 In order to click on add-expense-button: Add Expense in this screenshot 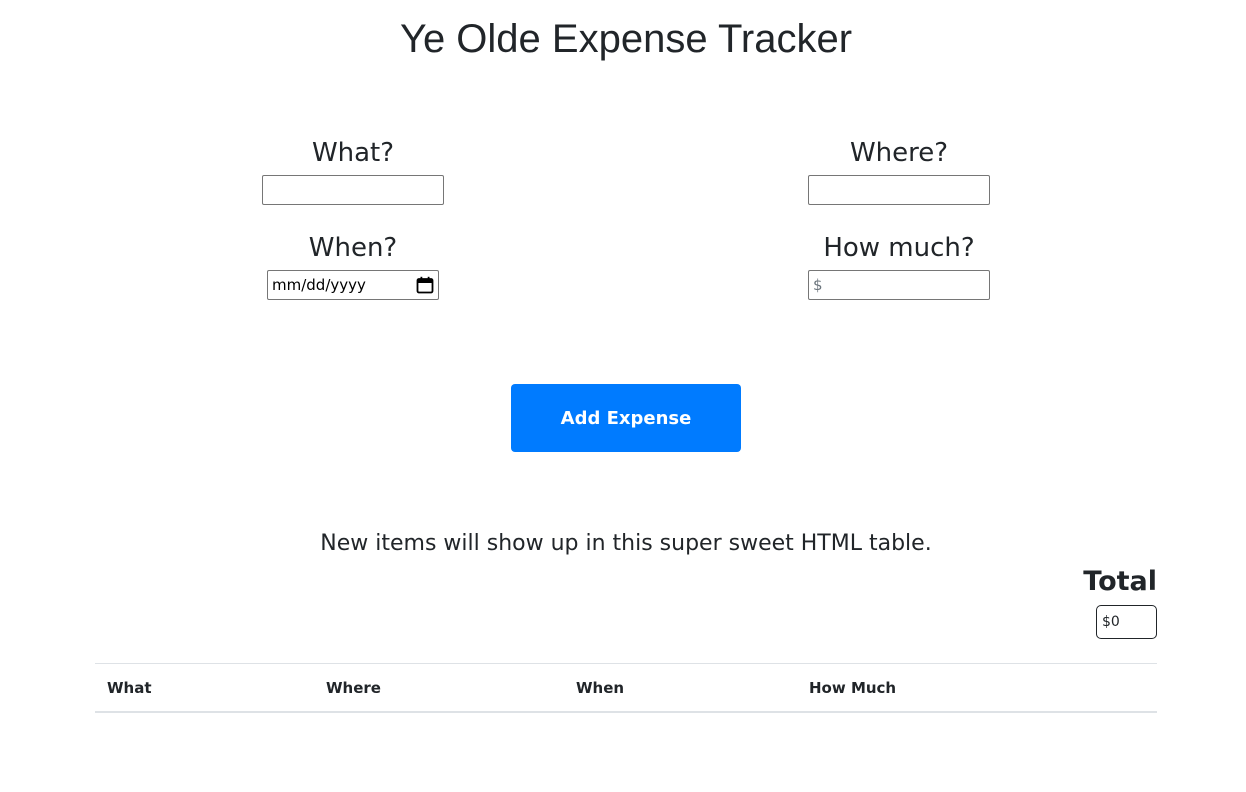, I will do `click(626, 418)`.